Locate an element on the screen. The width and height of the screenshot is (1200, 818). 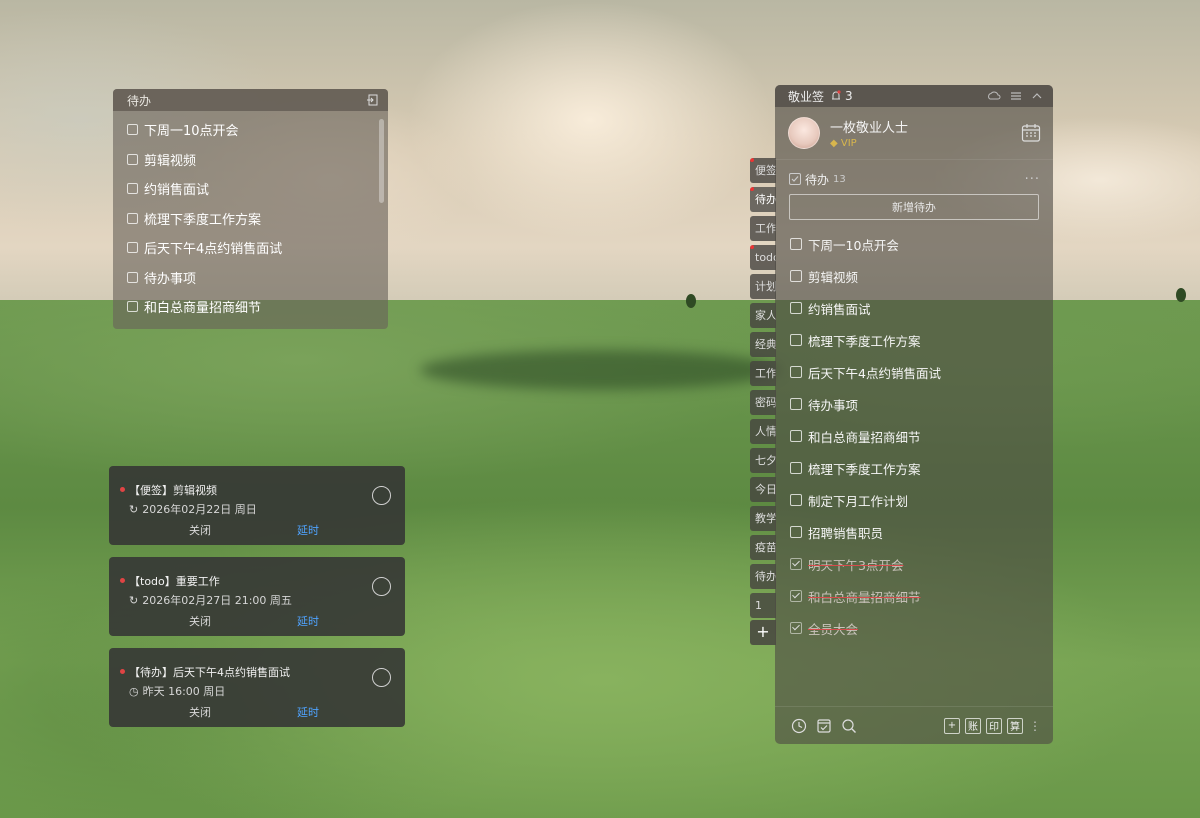
list-item: 后天下午4点约销售面试 is located at coordinates (257, 248).